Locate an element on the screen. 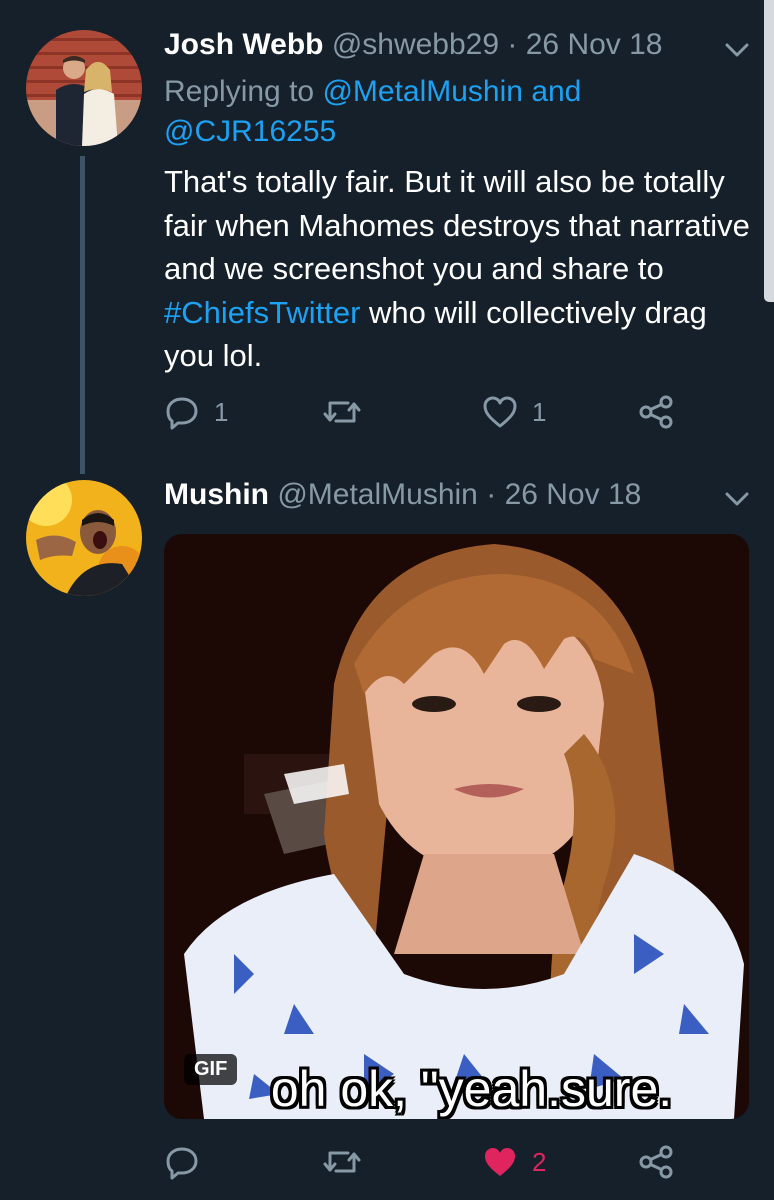  reply-button: 1 is located at coordinates (196, 412).